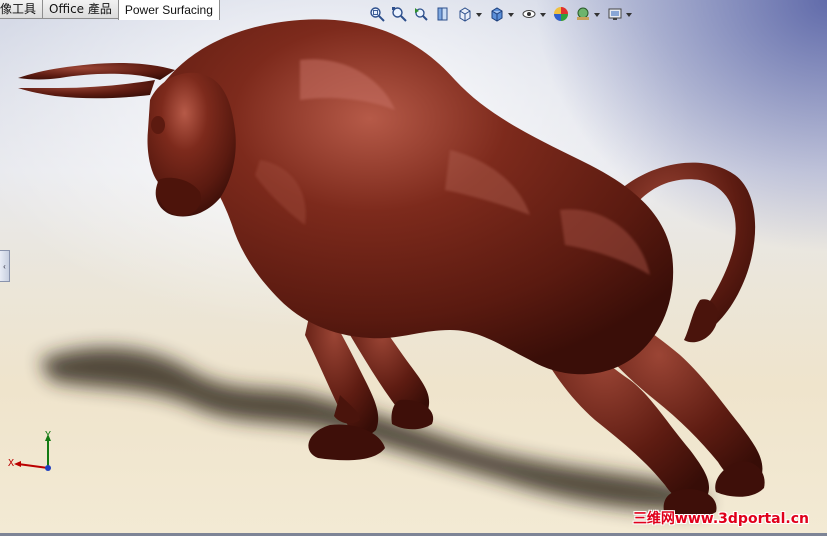 Image resolution: width=827 pixels, height=536 pixels. I want to click on bull-tail-tuft, so click(701, 321).